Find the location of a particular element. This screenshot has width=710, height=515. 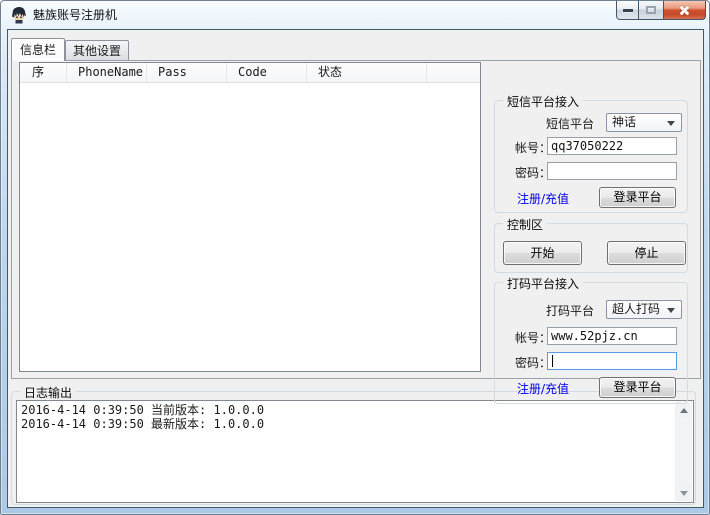

maximize-button is located at coordinates (651, 10).